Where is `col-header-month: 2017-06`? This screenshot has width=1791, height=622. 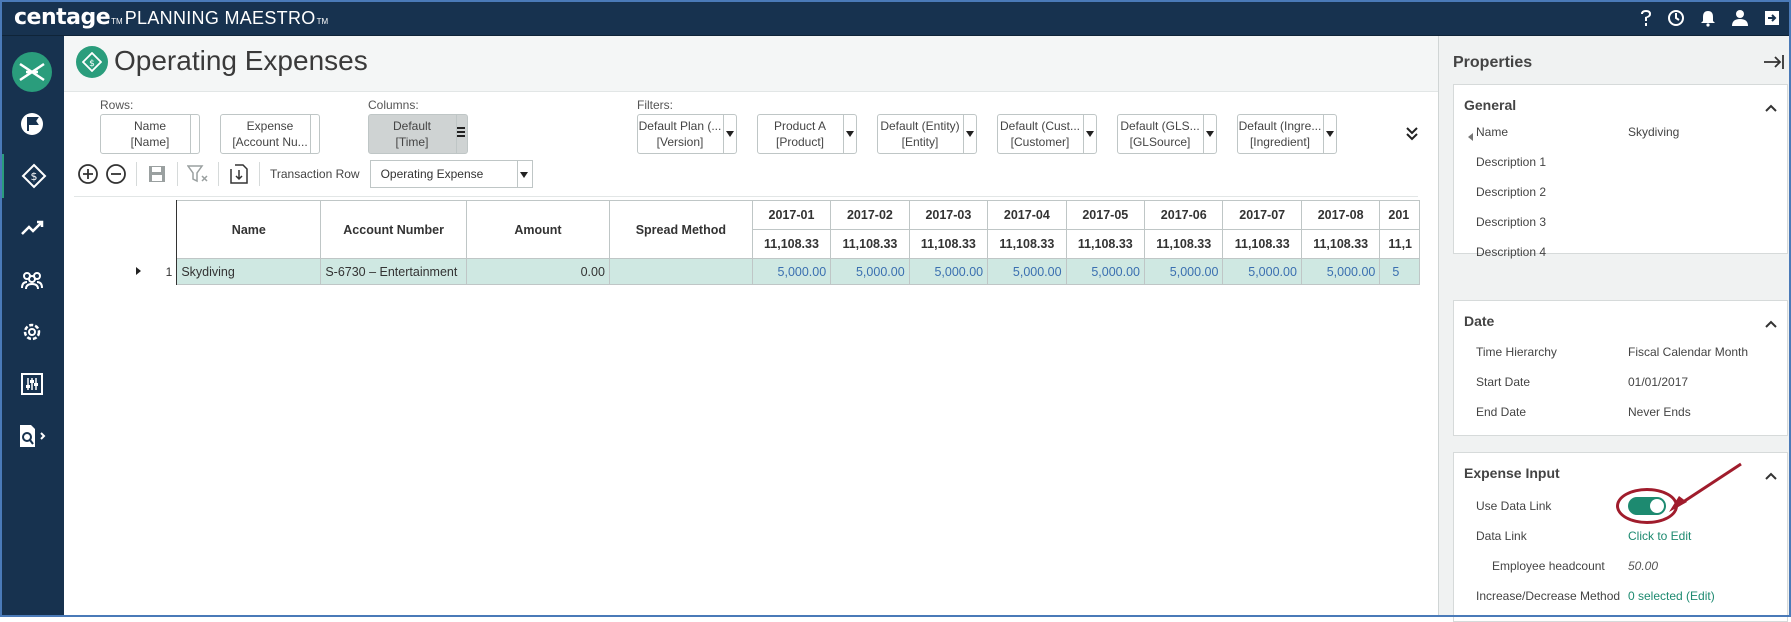 col-header-month: 2017-06 is located at coordinates (1184, 215).